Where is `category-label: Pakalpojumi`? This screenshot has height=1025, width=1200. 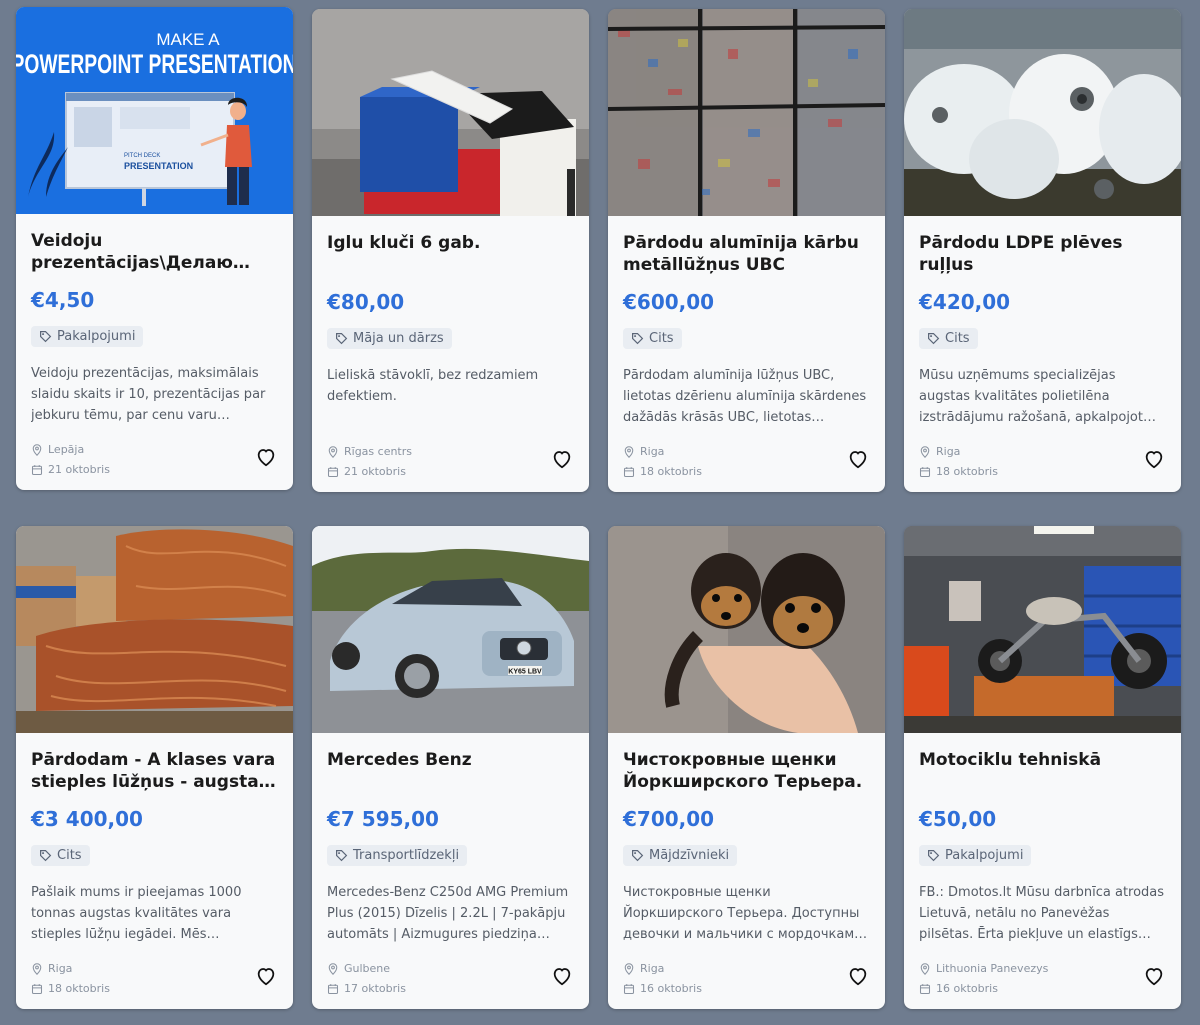
category-label: Pakalpojumi is located at coordinates (984, 855).